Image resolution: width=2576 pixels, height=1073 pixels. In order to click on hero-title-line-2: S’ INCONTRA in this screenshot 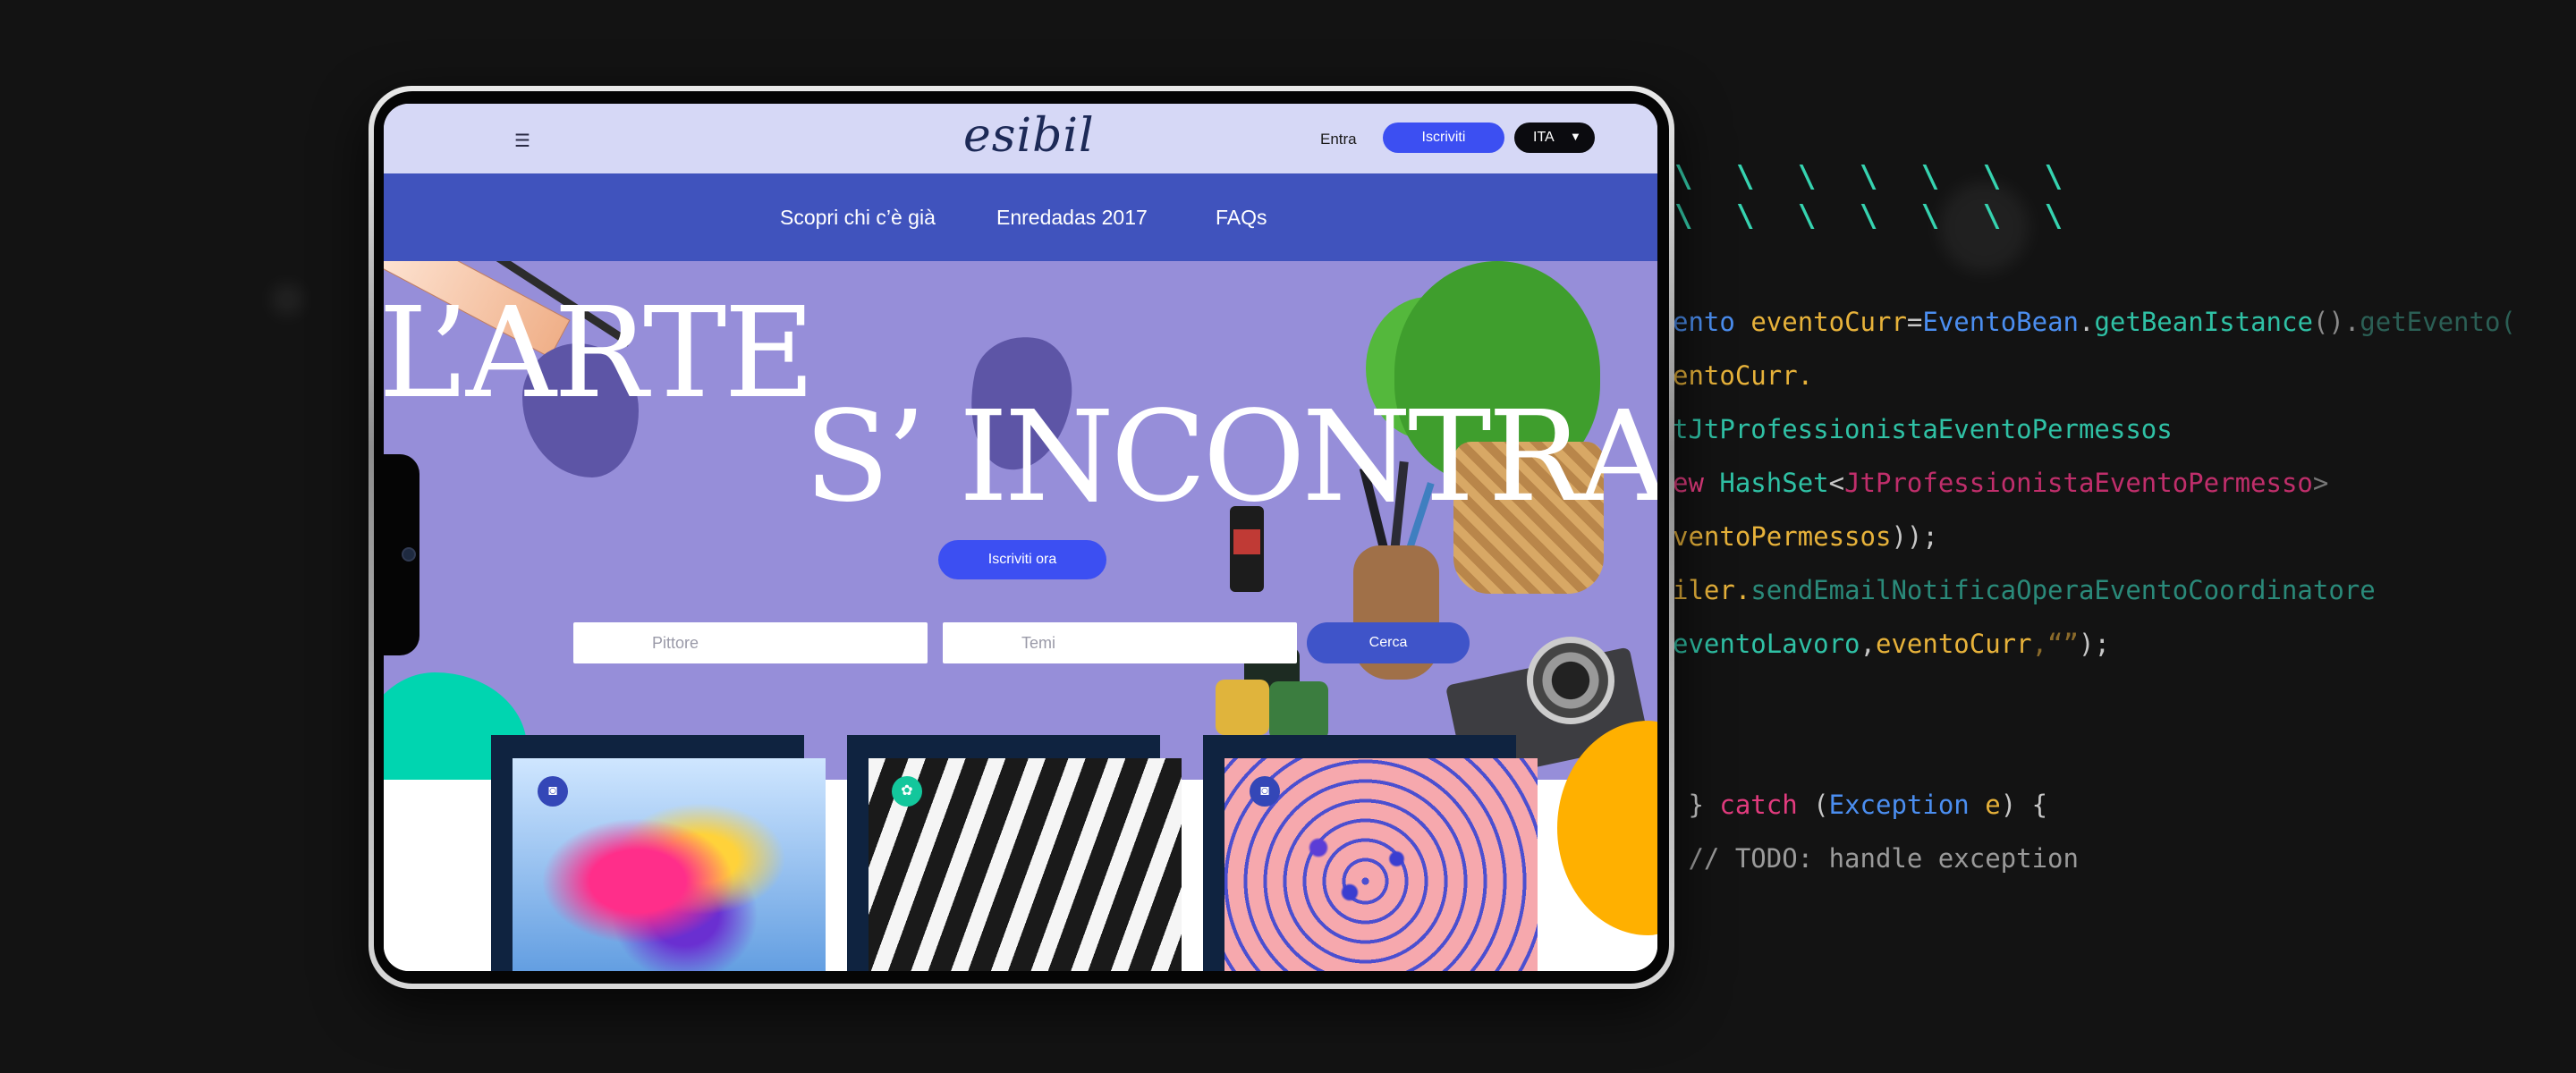, I will do `click(1230, 457)`.